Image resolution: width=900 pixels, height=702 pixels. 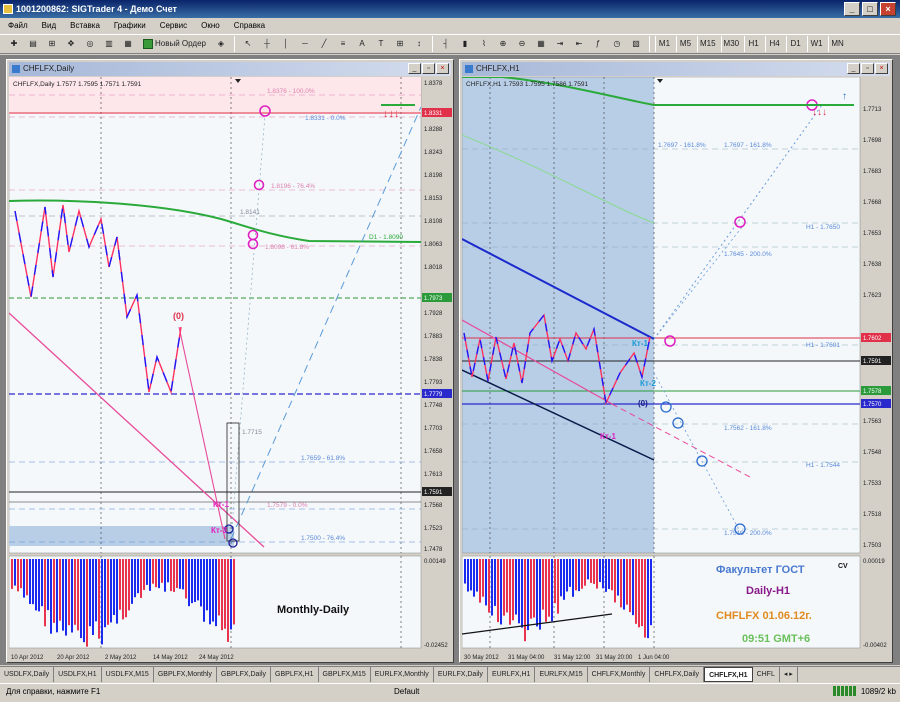 I want to click on chart-tab: CHFL, so click(x=766, y=674).